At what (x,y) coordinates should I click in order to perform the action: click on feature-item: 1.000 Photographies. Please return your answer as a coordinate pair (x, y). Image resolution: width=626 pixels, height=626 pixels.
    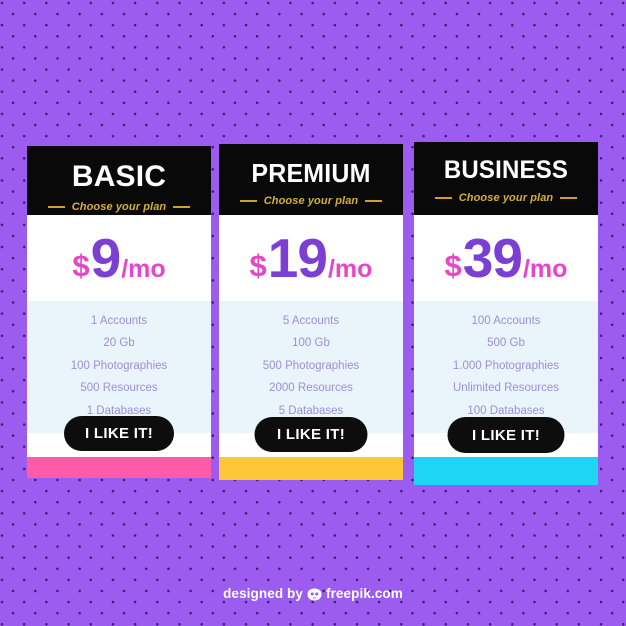
    Looking at the image, I should click on (506, 365).